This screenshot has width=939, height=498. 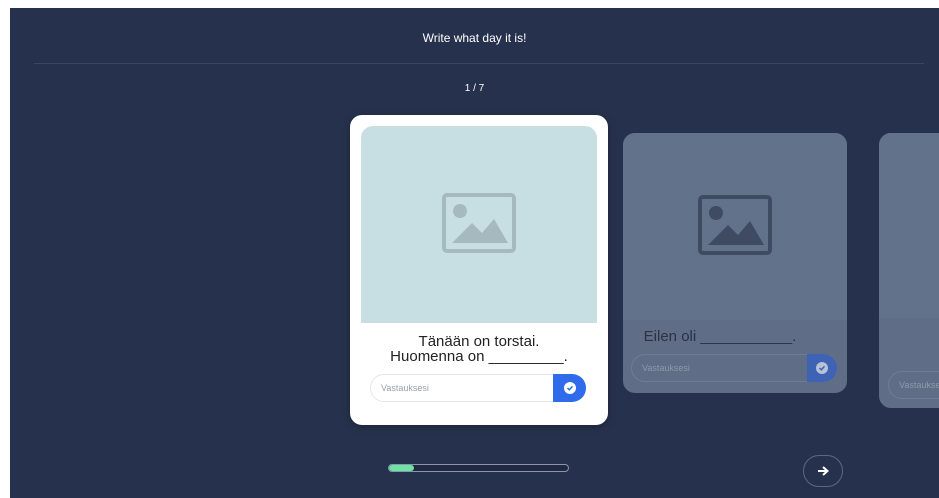 I want to click on arrow-right-icon, so click(x=823, y=471).